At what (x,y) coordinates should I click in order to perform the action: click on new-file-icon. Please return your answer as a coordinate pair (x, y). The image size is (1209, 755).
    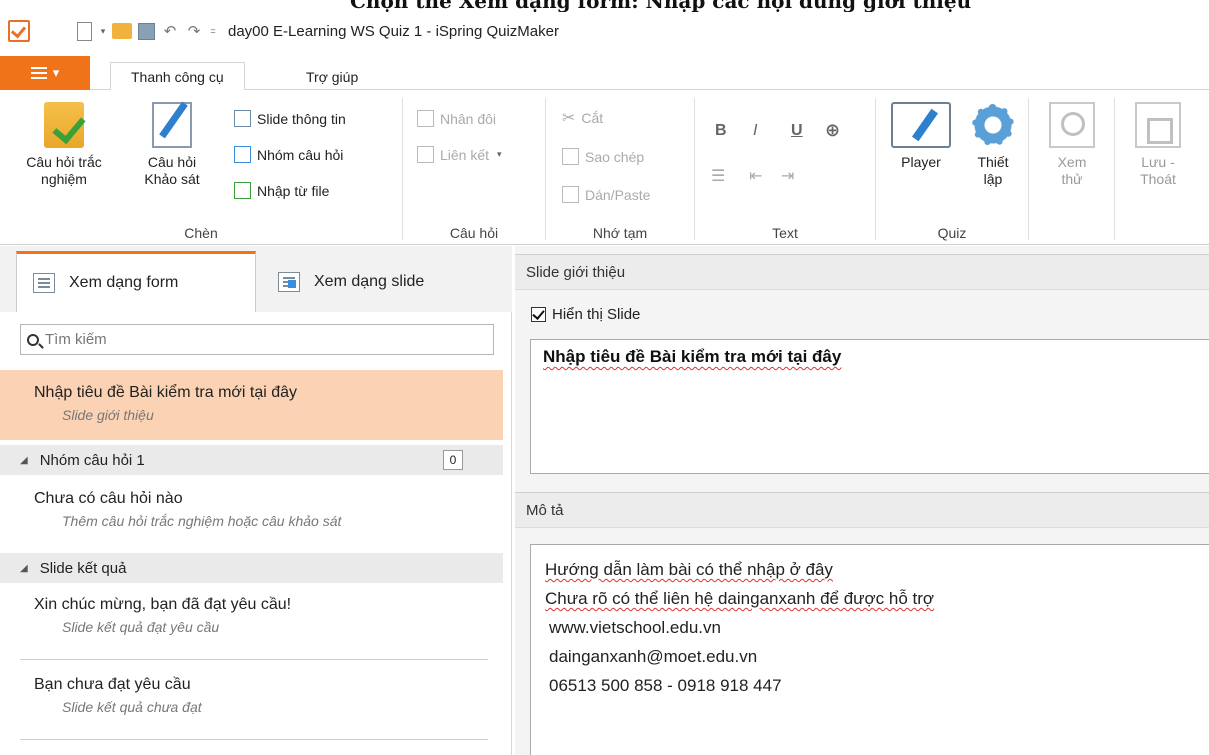
    Looking at the image, I should click on (84, 31).